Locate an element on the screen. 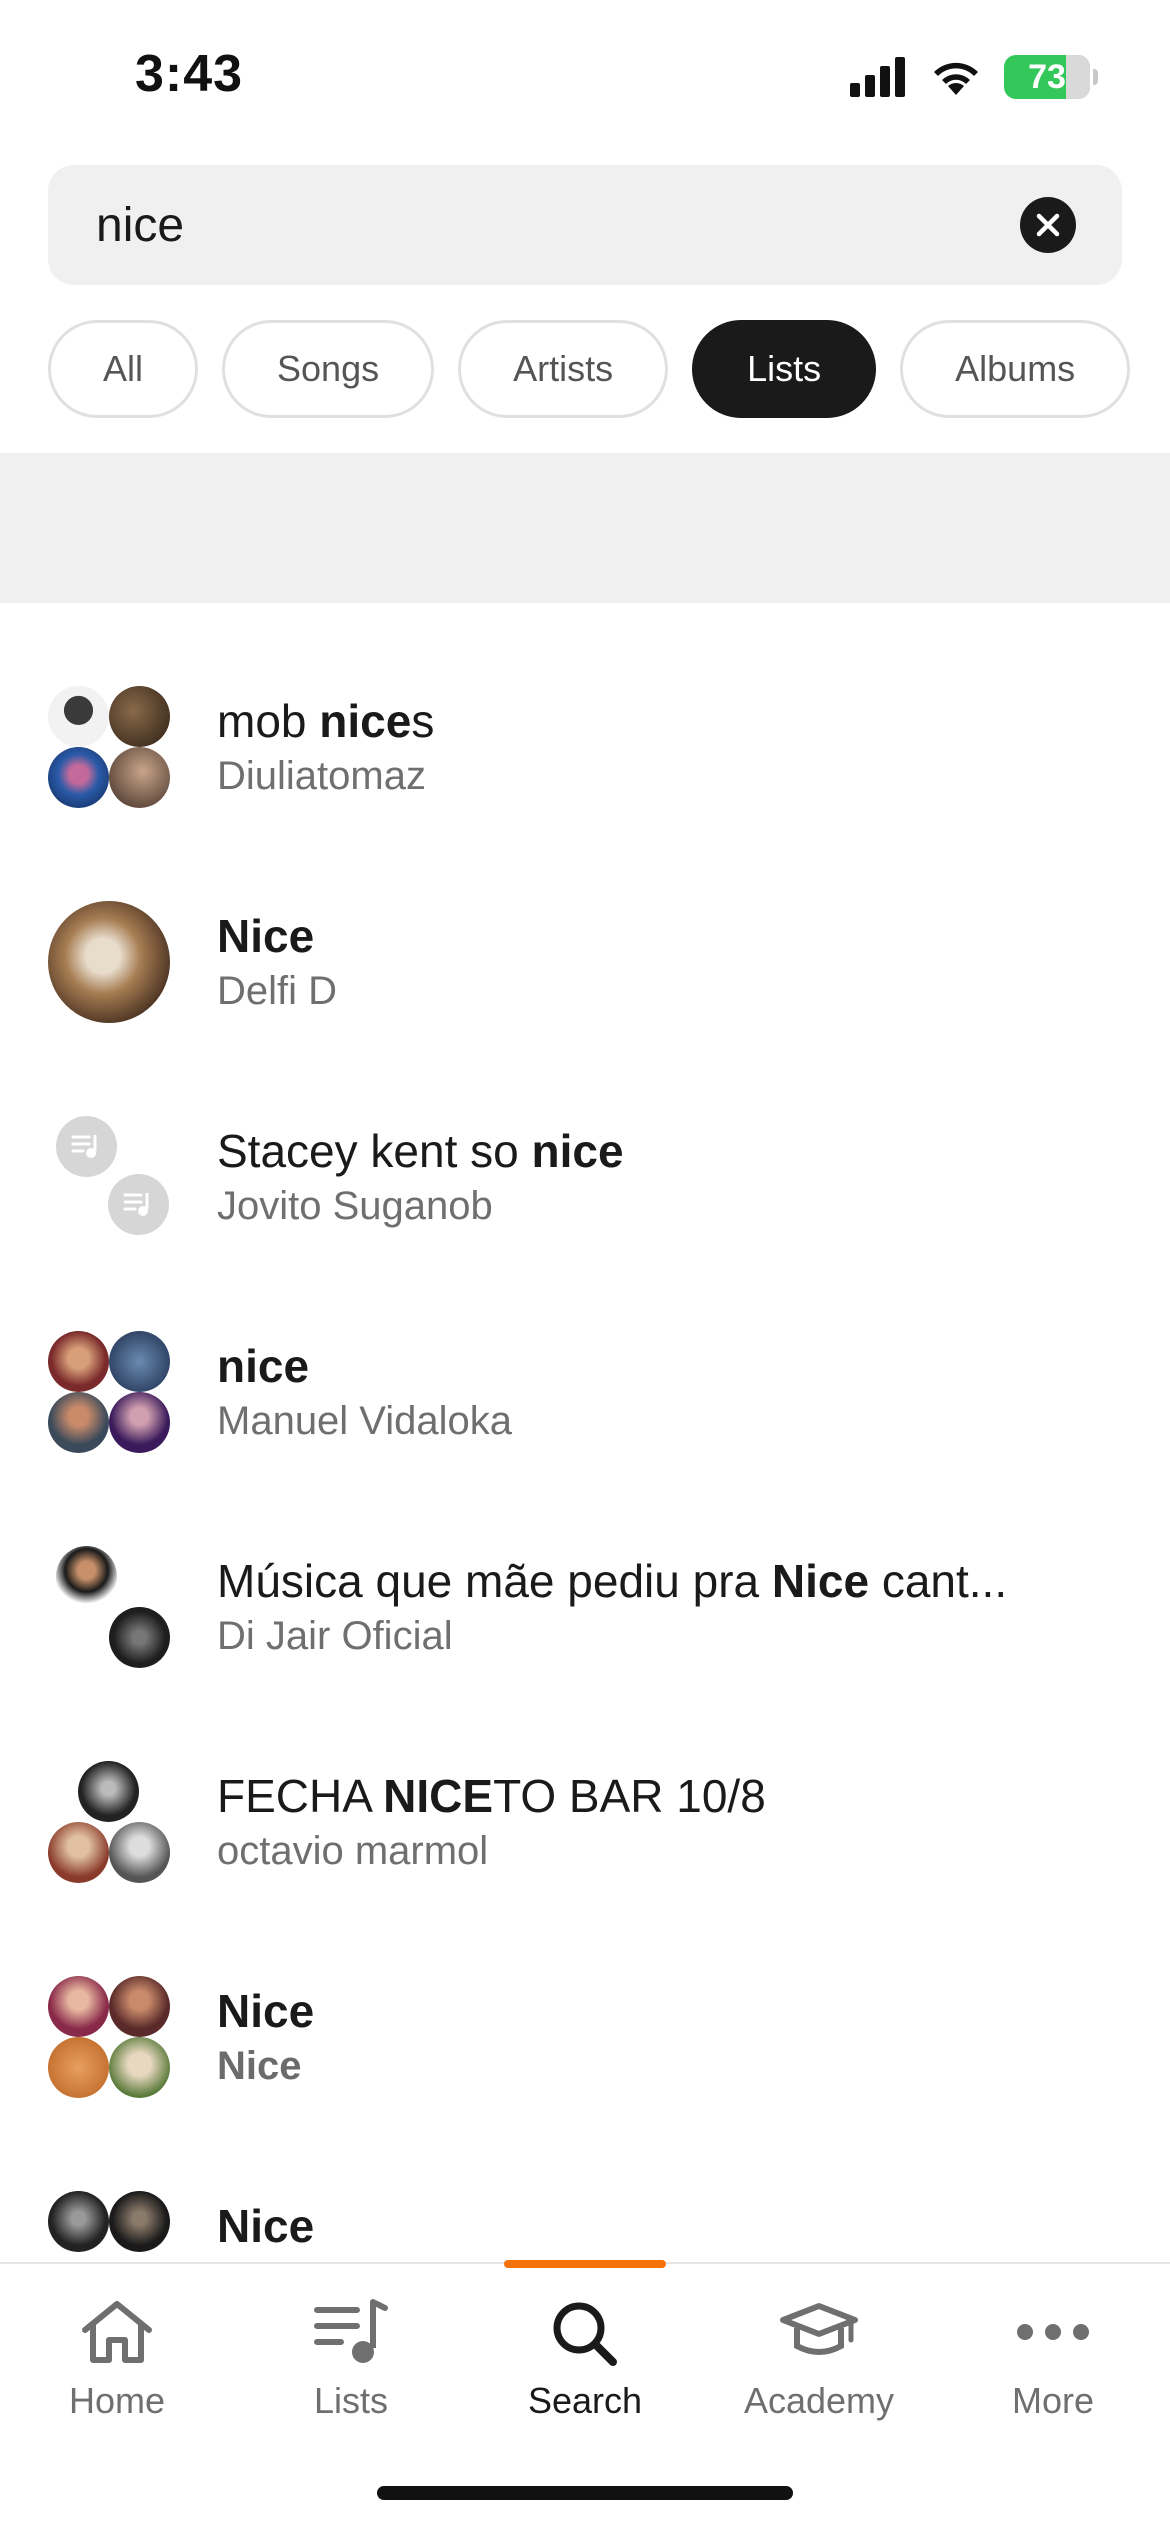 This screenshot has width=1170, height=2532. graduation-cap-icon is located at coordinates (819, 2332).